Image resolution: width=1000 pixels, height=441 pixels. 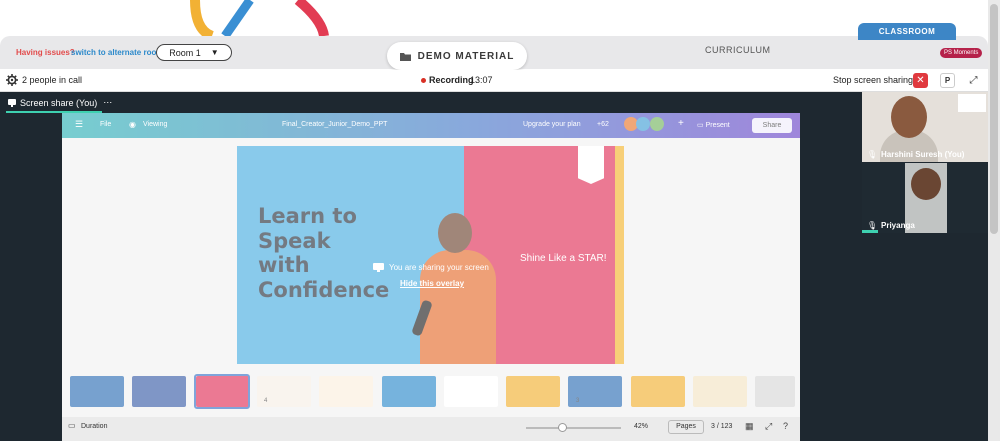 I want to click on screen-share-label: Screen share (You), so click(x=59, y=102).